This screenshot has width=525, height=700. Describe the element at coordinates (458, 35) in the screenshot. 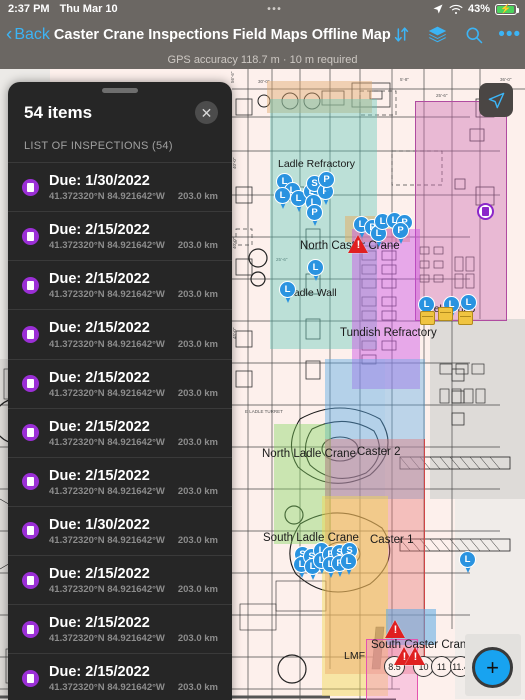

I see `nav-actions: •••` at that location.